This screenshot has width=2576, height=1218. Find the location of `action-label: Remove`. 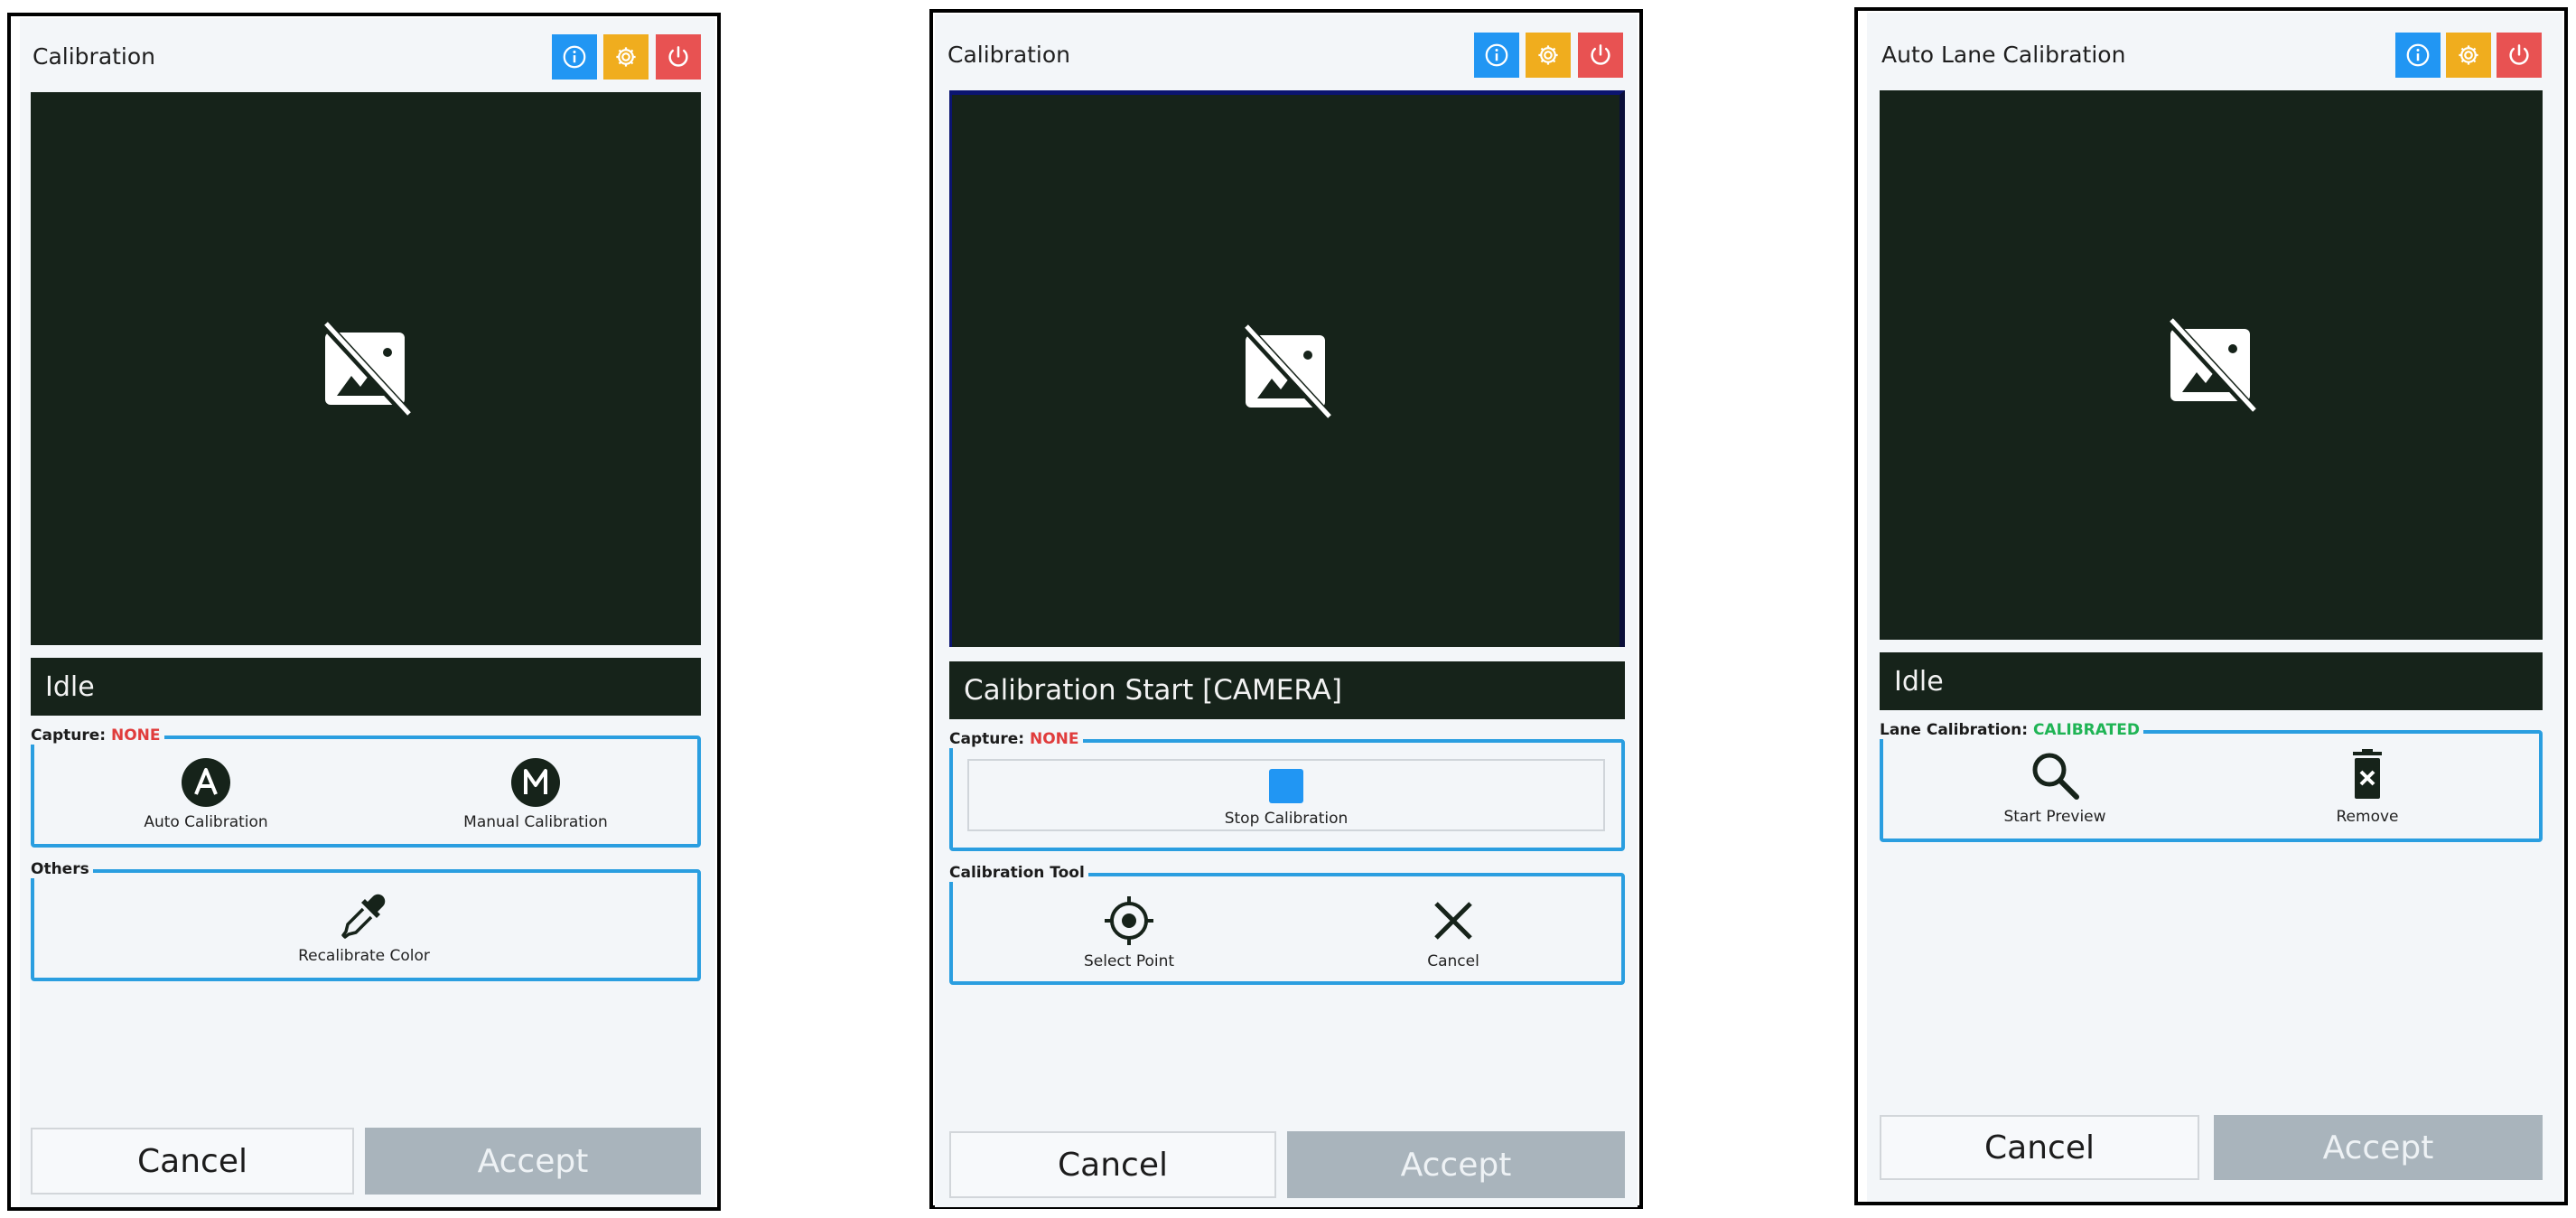

action-label: Remove is located at coordinates (2367, 817).